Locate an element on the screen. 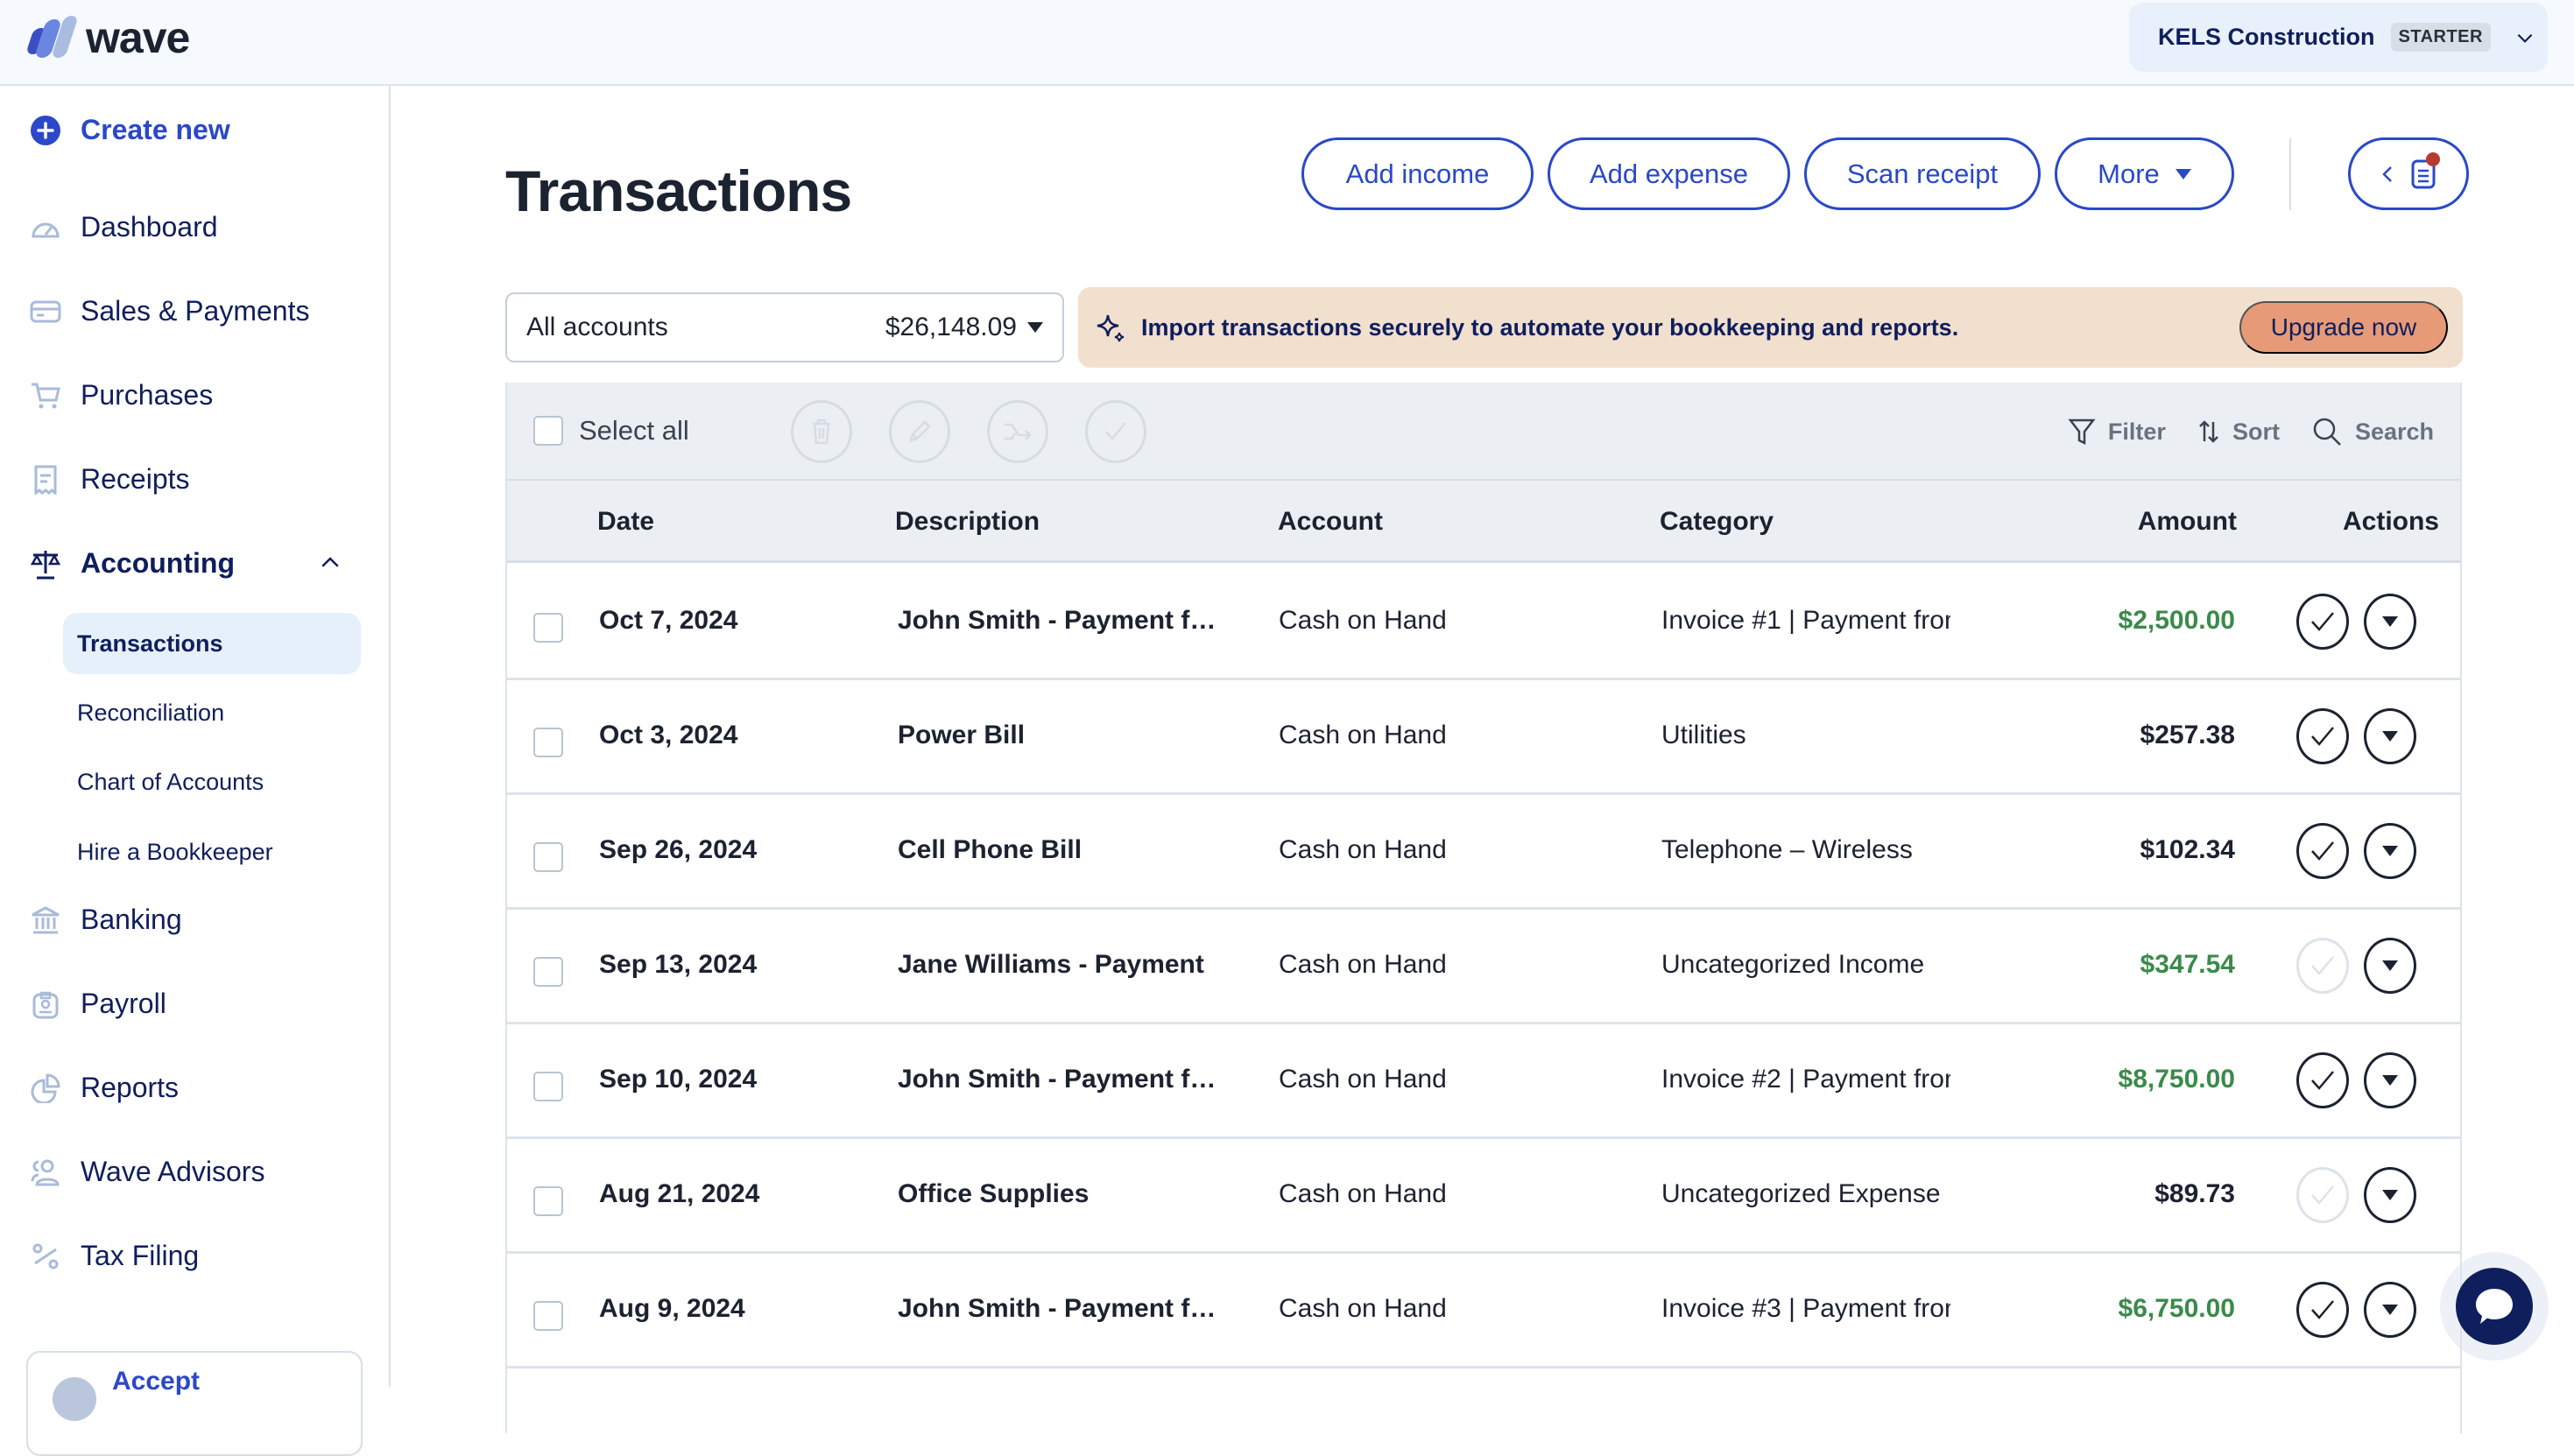  column-header-amount: Amount is located at coordinates (2187, 522).